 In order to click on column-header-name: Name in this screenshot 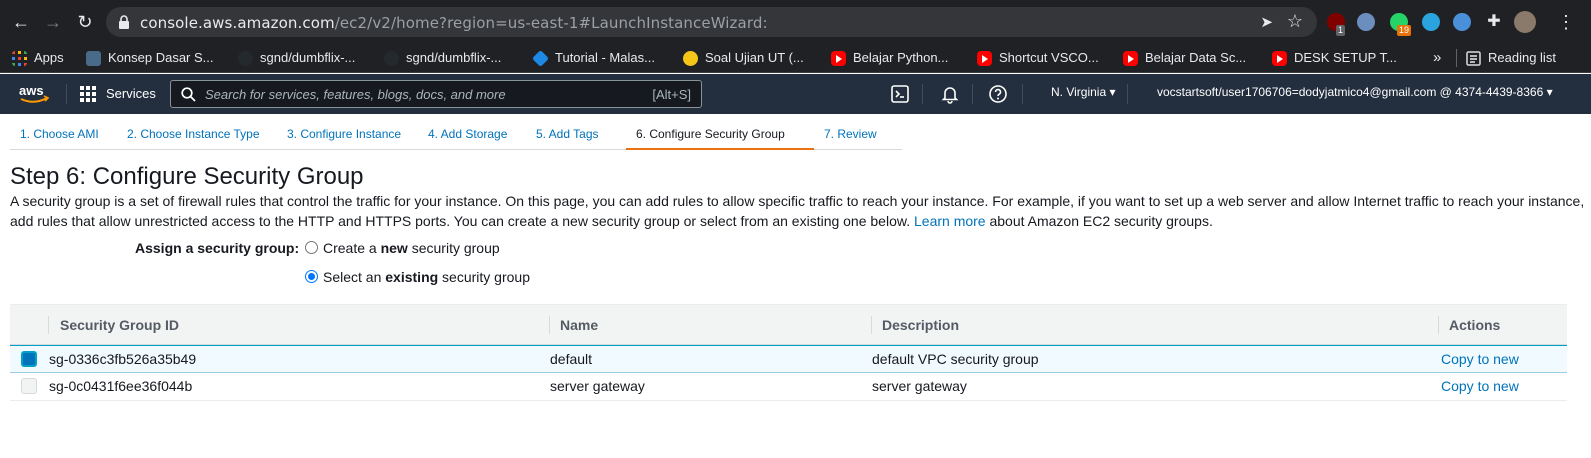, I will do `click(579, 325)`.